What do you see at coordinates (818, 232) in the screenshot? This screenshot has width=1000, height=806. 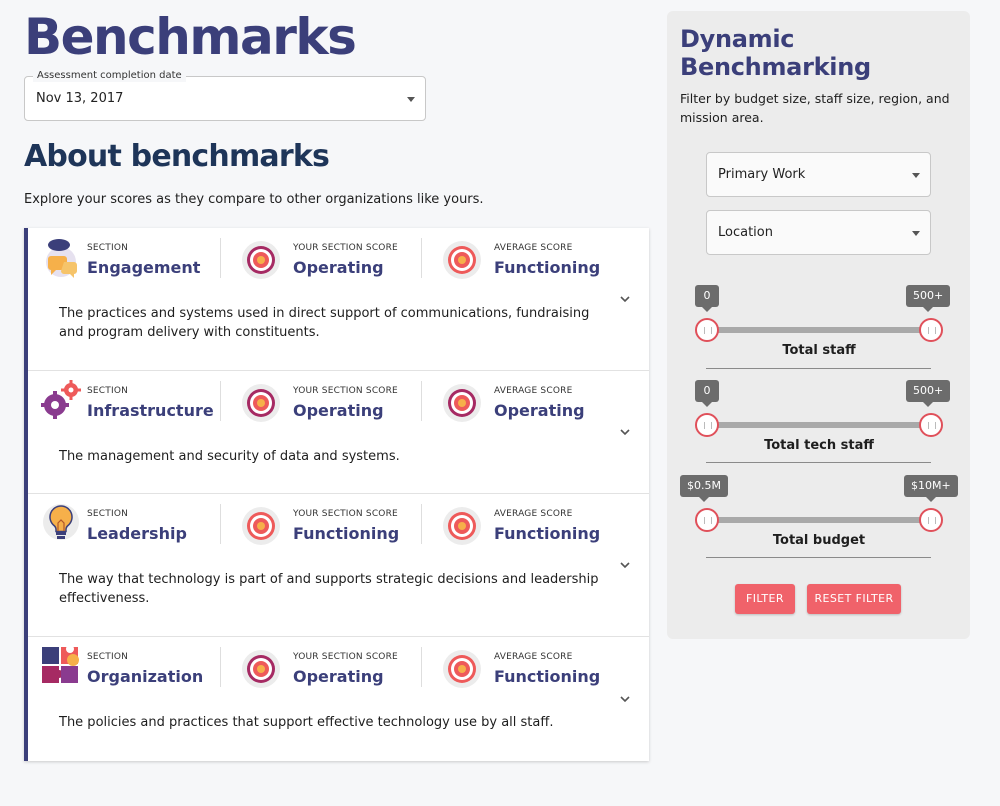 I see `location-select: Location` at bounding box center [818, 232].